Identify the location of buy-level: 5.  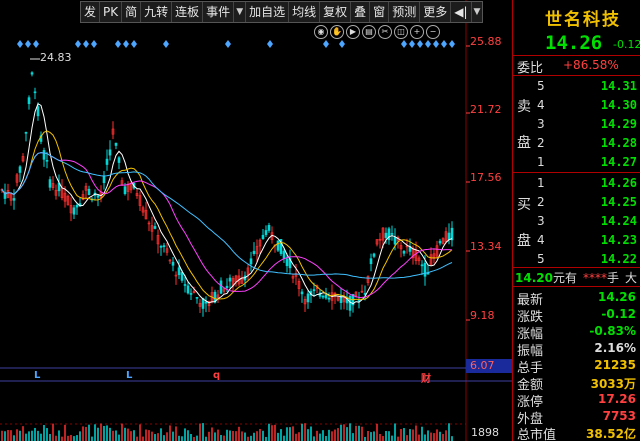
(541, 259).